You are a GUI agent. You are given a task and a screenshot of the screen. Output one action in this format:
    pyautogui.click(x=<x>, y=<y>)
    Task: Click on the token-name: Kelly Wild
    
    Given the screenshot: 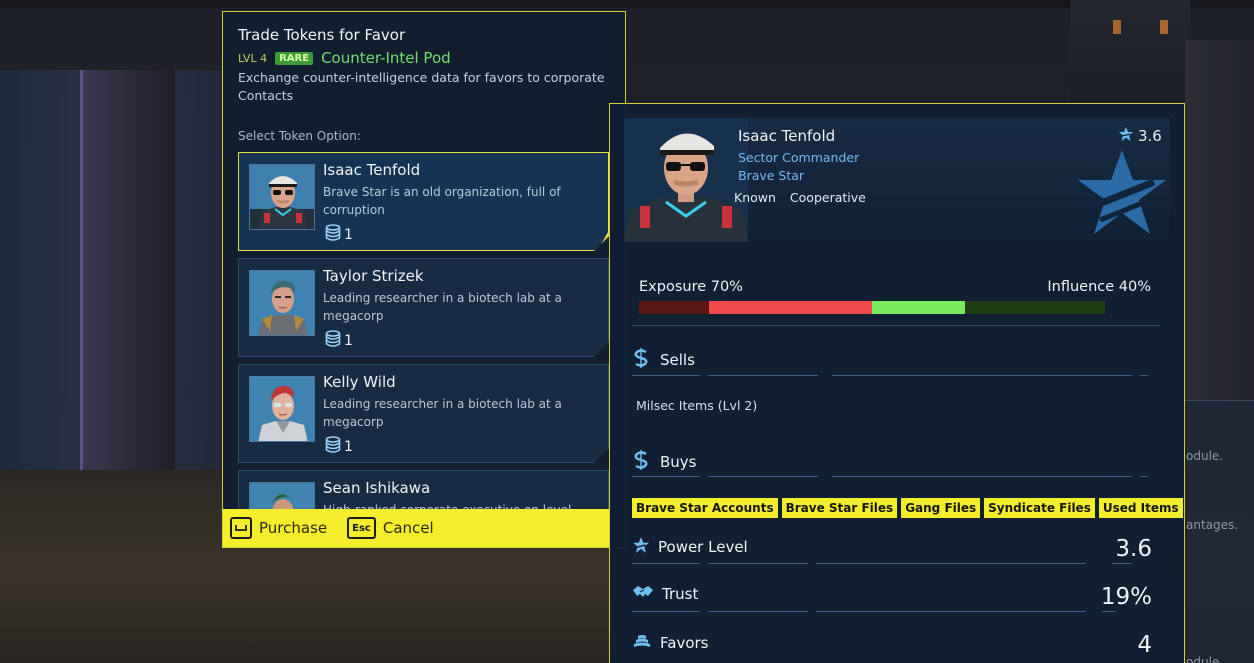 What is the action you would take?
    pyautogui.click(x=359, y=382)
    